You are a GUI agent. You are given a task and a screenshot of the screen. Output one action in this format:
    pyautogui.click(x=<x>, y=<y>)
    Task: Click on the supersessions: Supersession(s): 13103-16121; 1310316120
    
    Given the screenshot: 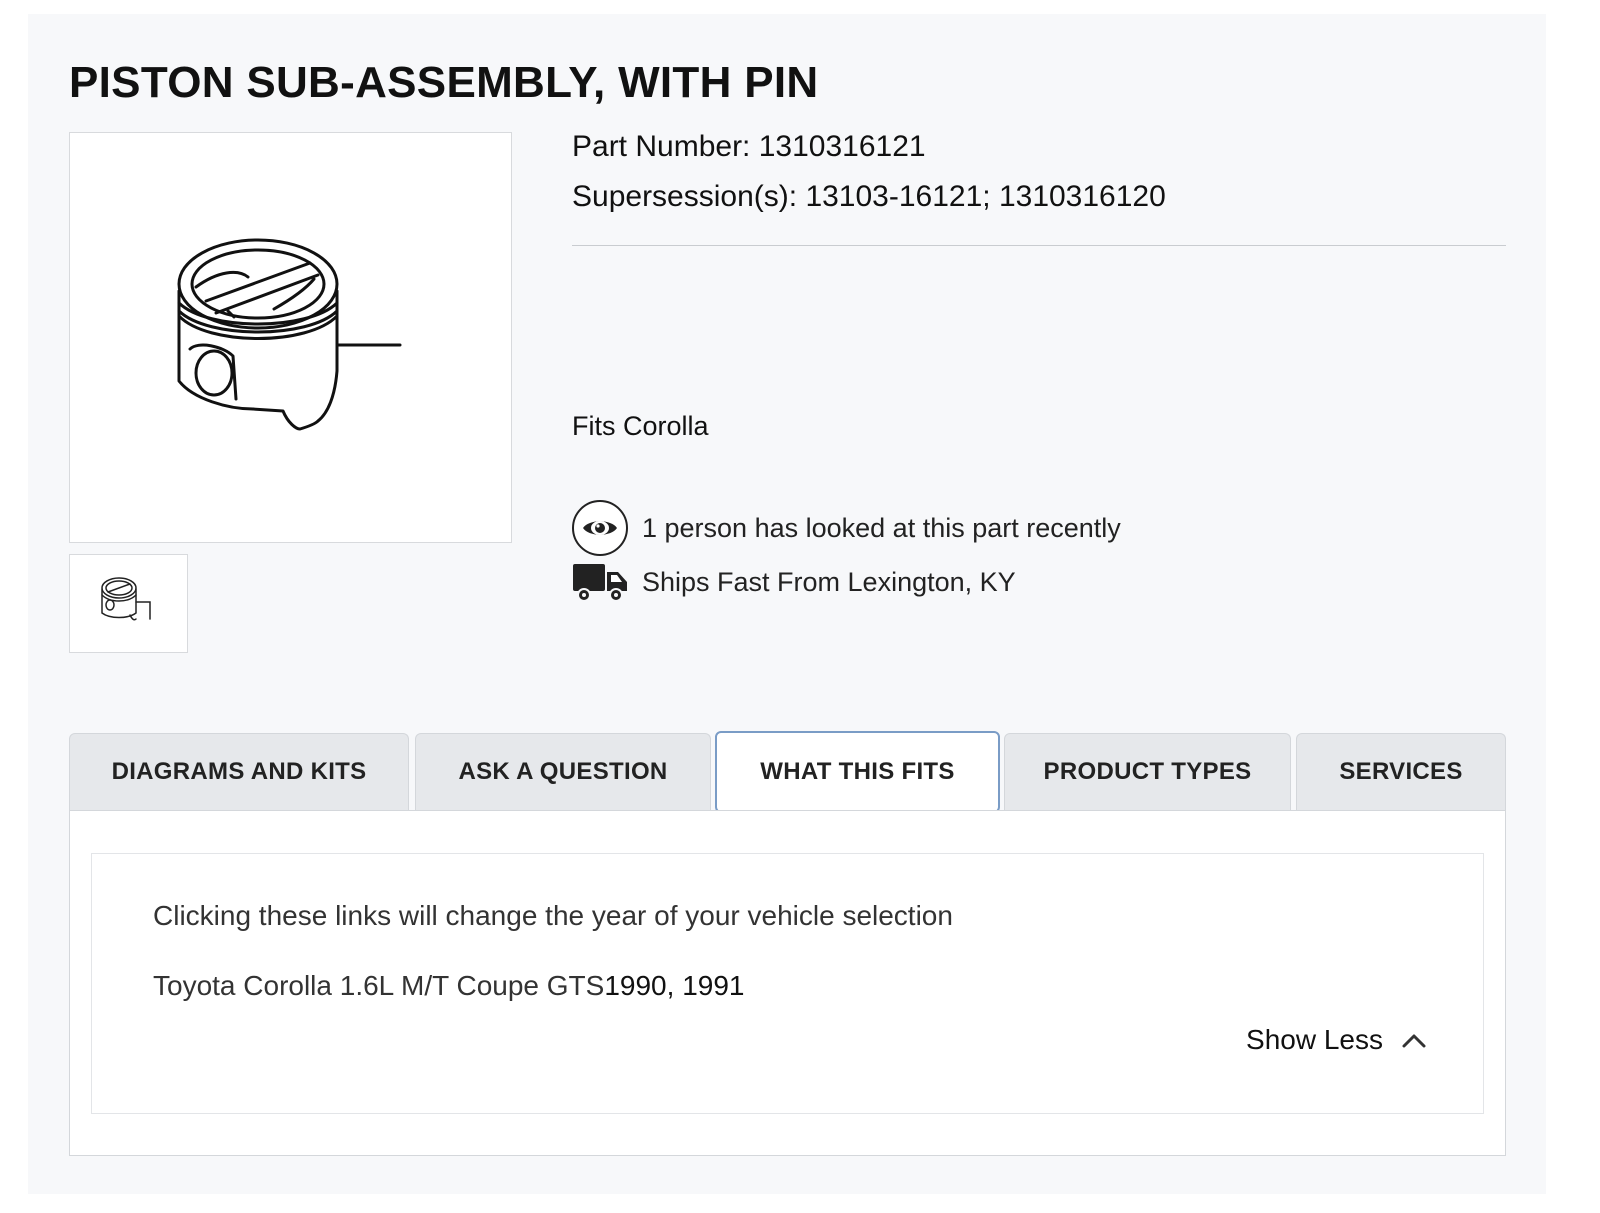 What is the action you would take?
    pyautogui.click(x=869, y=197)
    